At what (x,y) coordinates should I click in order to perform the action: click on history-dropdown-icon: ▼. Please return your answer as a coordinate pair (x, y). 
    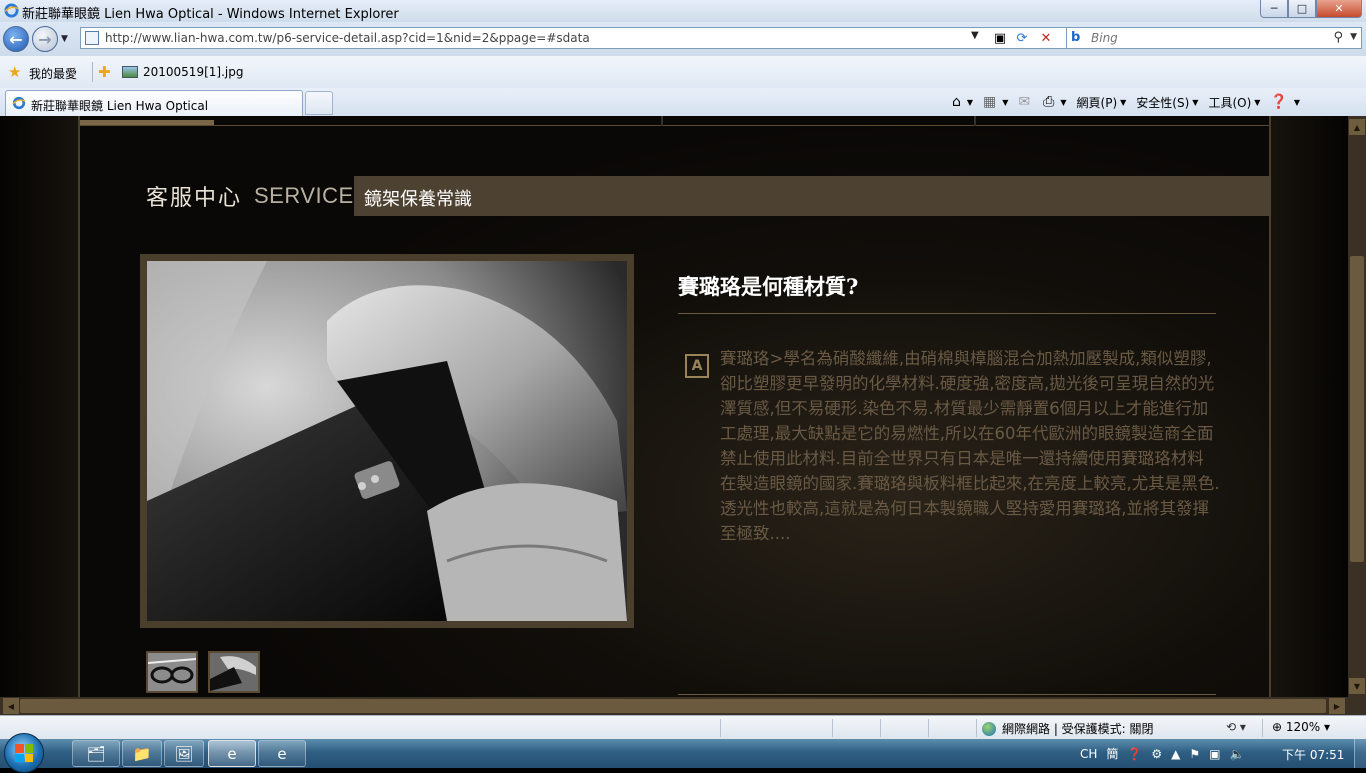
    Looking at the image, I should click on (64, 39).